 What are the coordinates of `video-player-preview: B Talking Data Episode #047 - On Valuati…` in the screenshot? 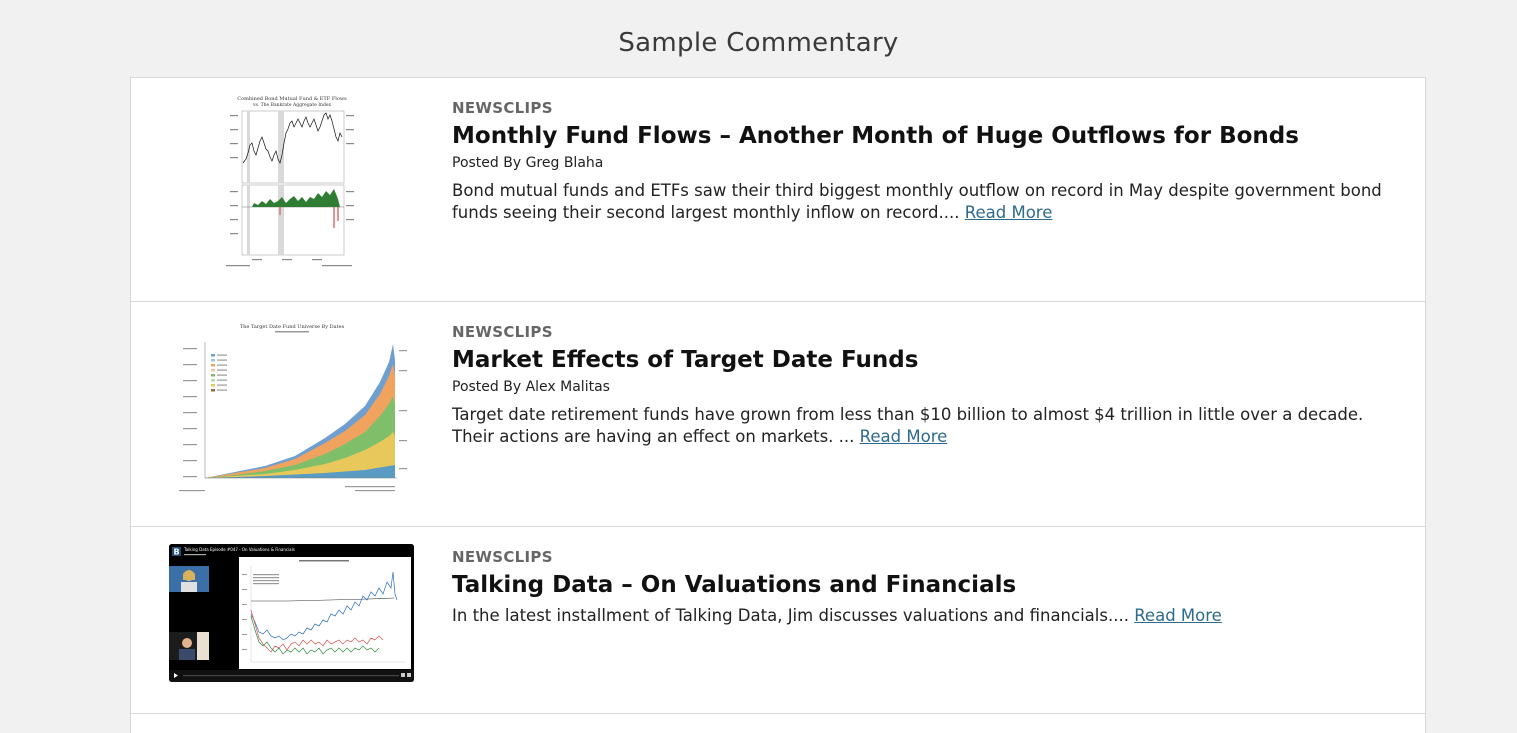 It's located at (291, 613).